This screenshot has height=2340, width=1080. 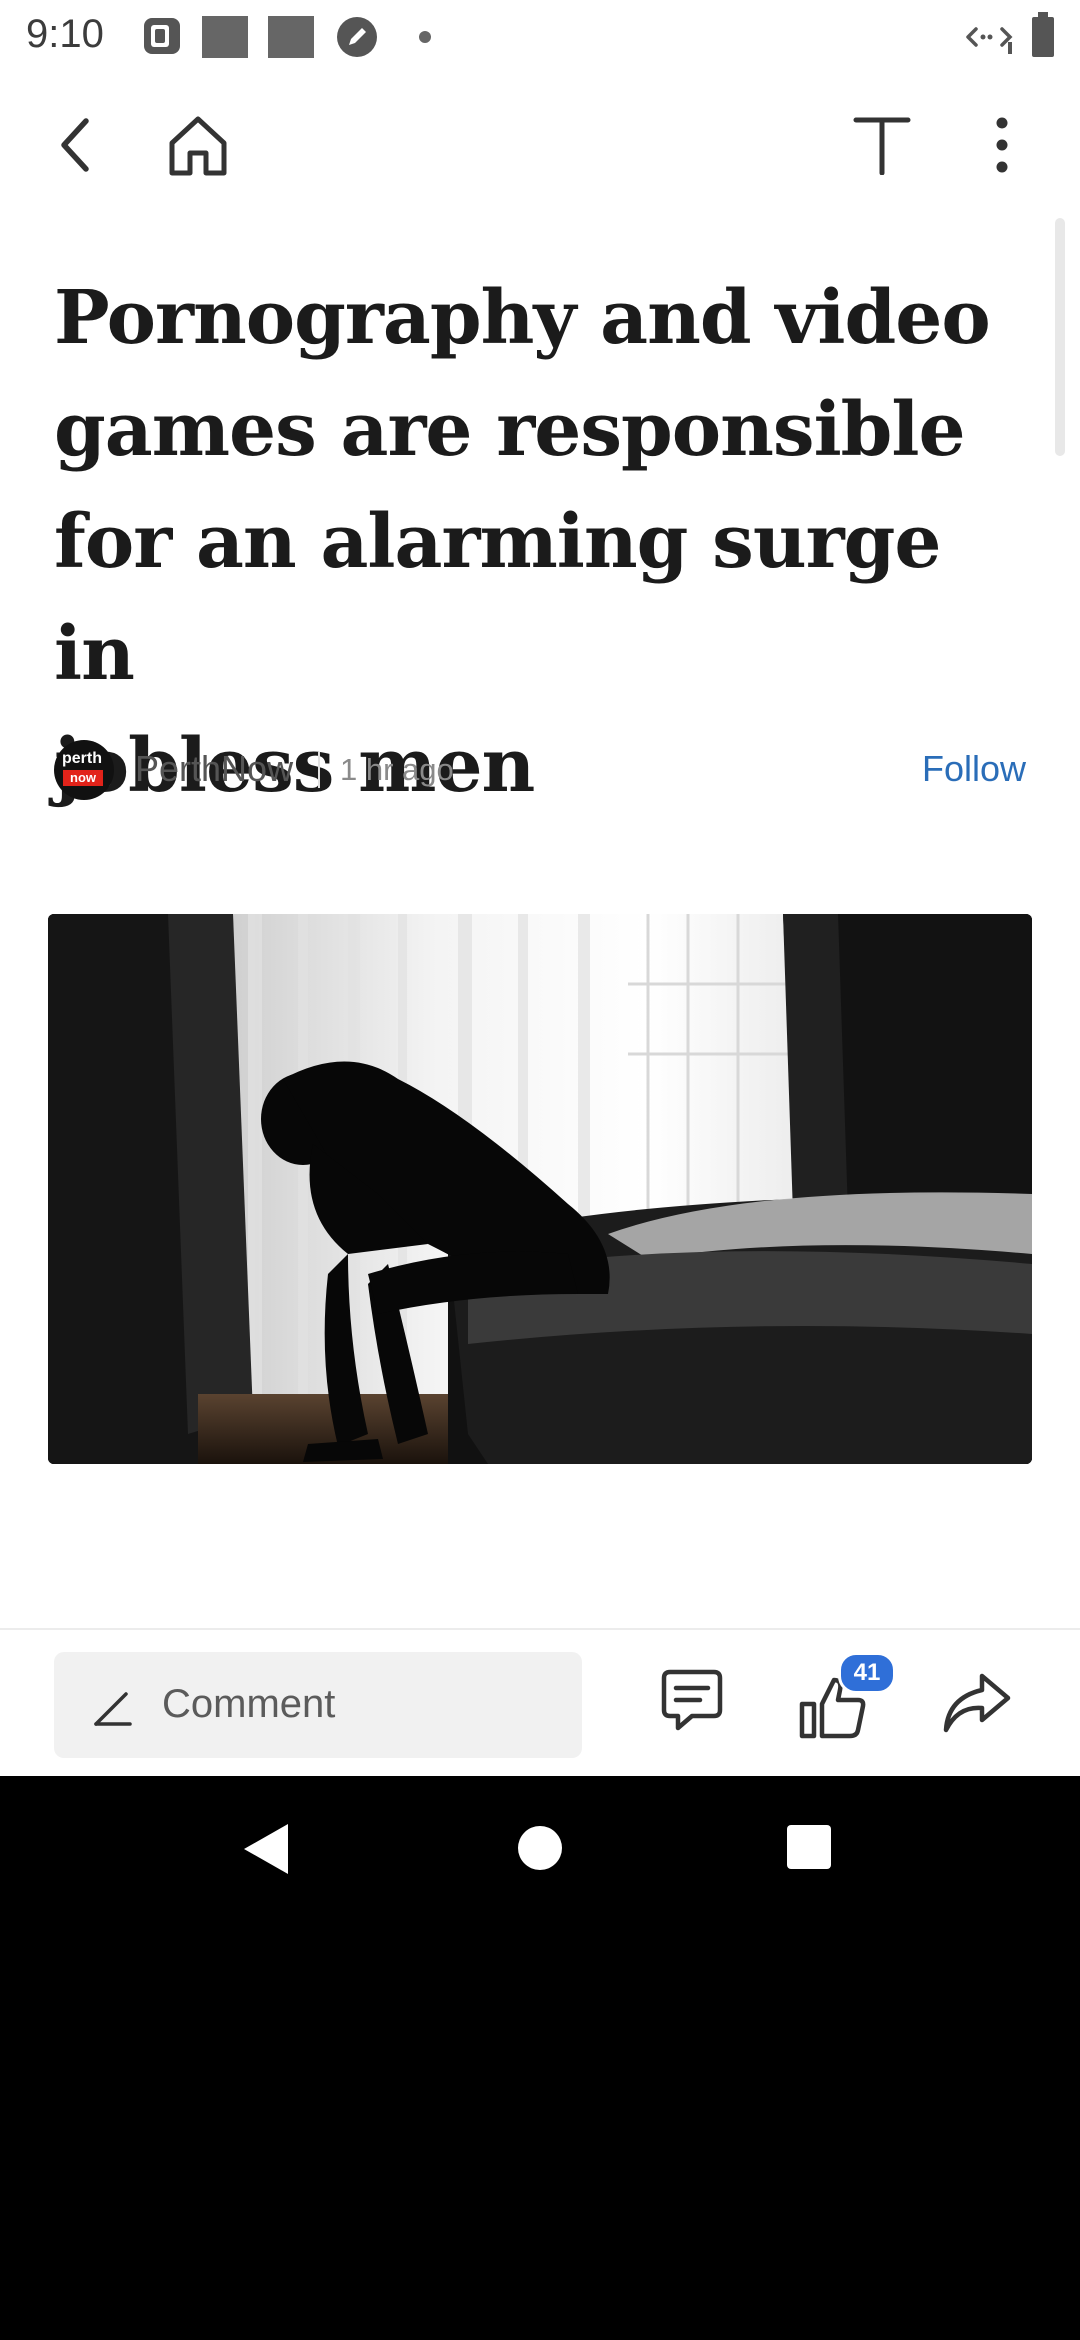 What do you see at coordinates (974, 769) in the screenshot?
I see `follow-button: Follow` at bounding box center [974, 769].